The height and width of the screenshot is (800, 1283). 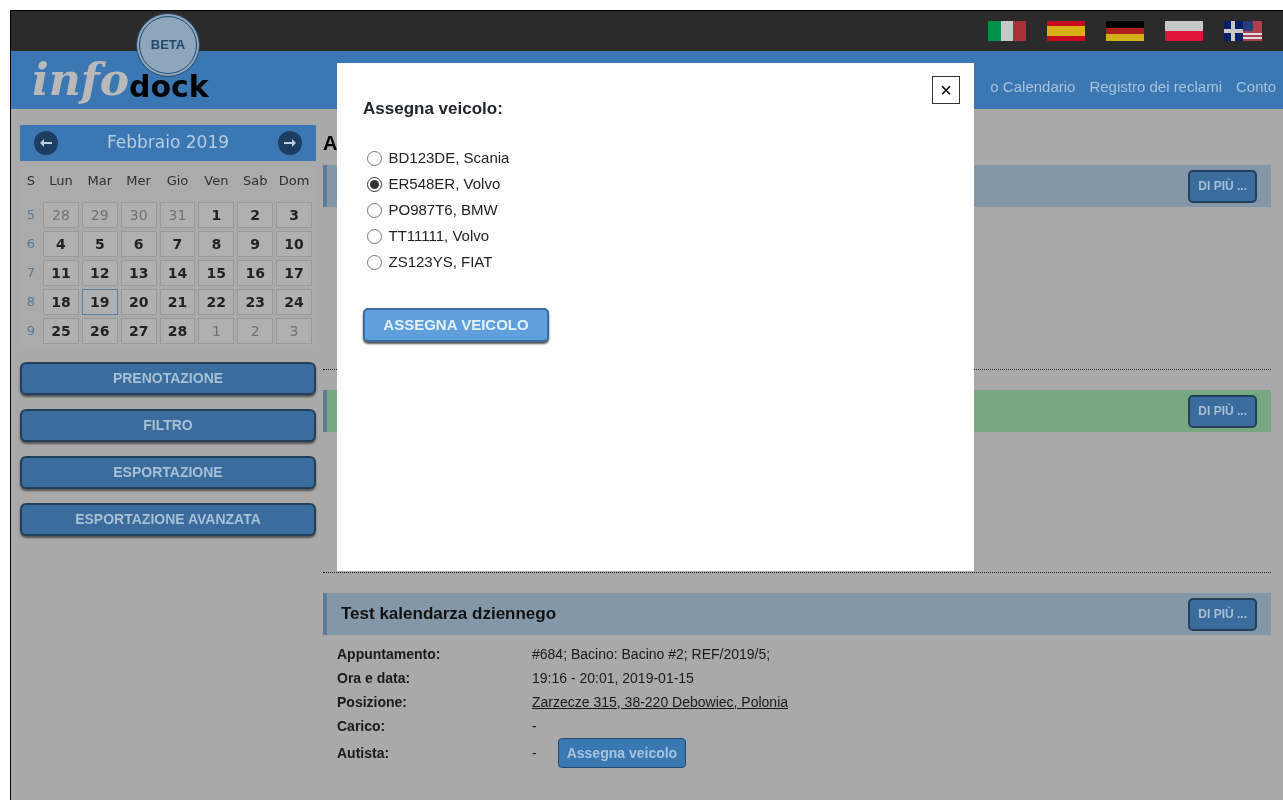 I want to click on calendar-day: 14, so click(x=177, y=272).